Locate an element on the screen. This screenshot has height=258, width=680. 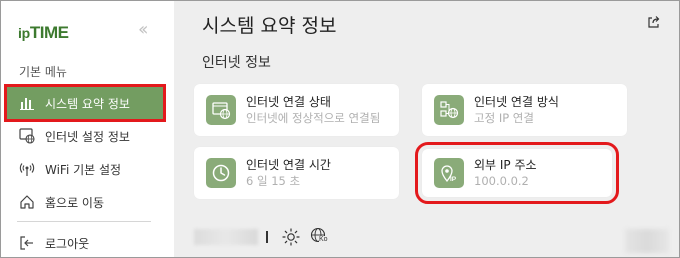
footer-separator is located at coordinates (267, 237).